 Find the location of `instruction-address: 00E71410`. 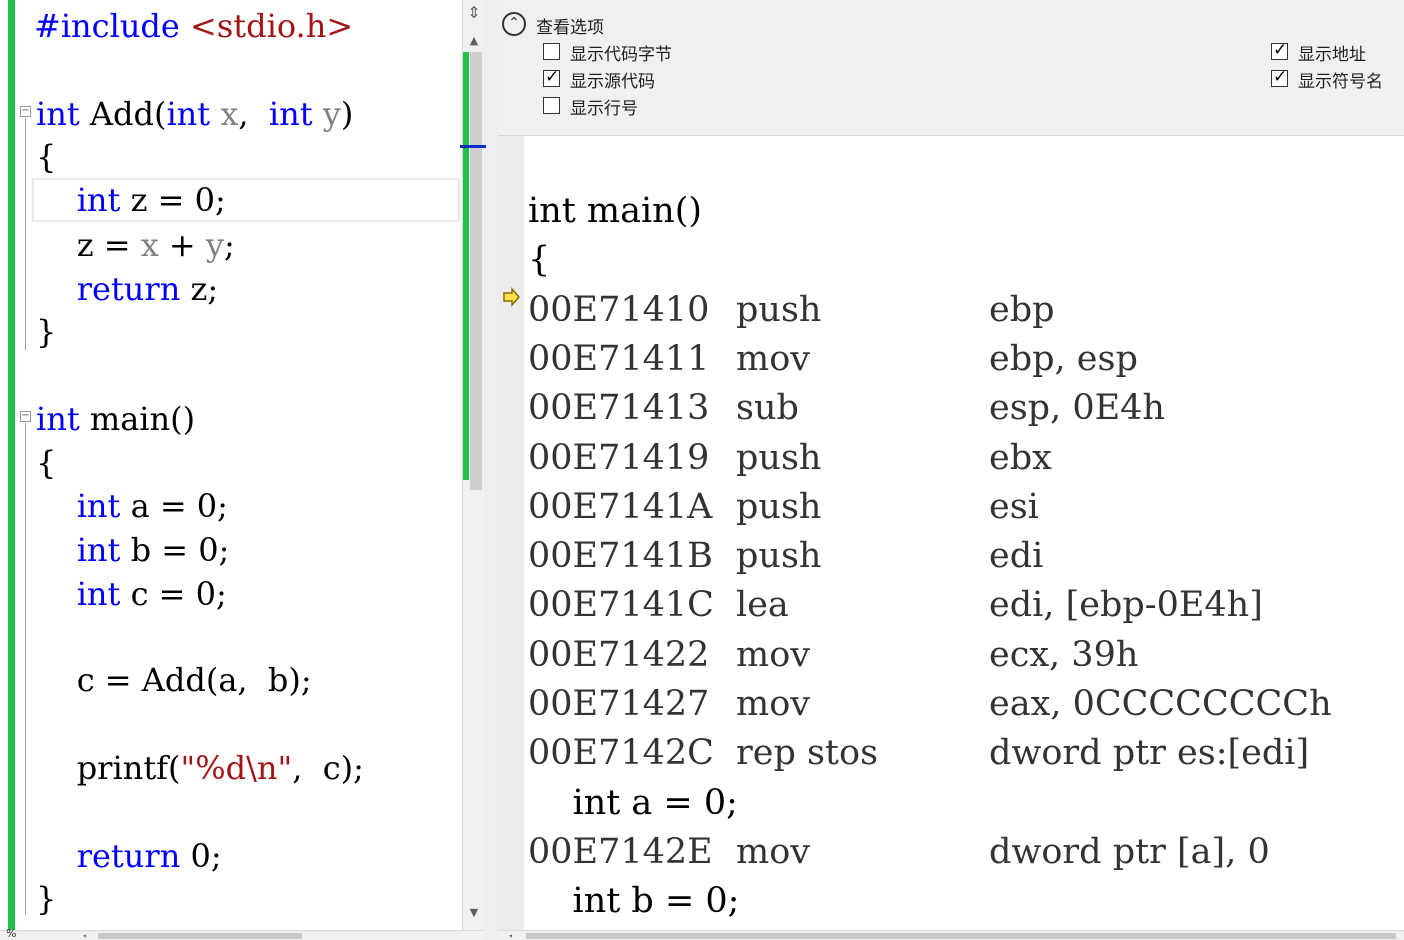

instruction-address: 00E71410 is located at coordinates (619, 310).